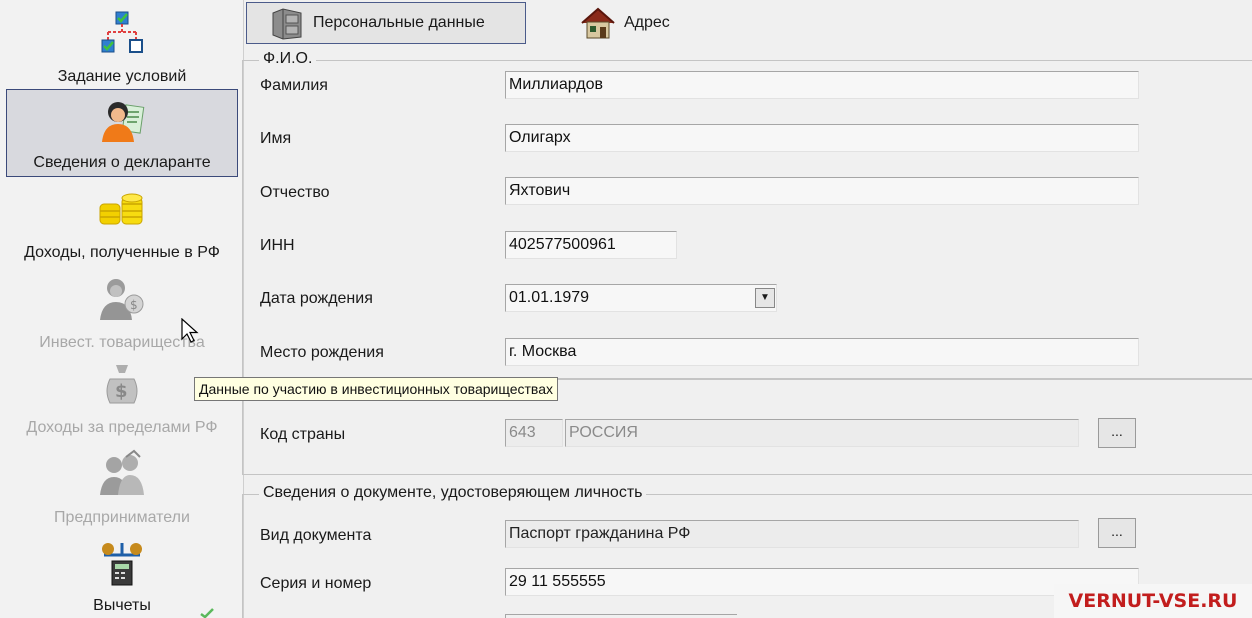  Describe the element at coordinates (549, 297) in the screenshot. I see `birthdate-value: 01.01.1979` at that location.